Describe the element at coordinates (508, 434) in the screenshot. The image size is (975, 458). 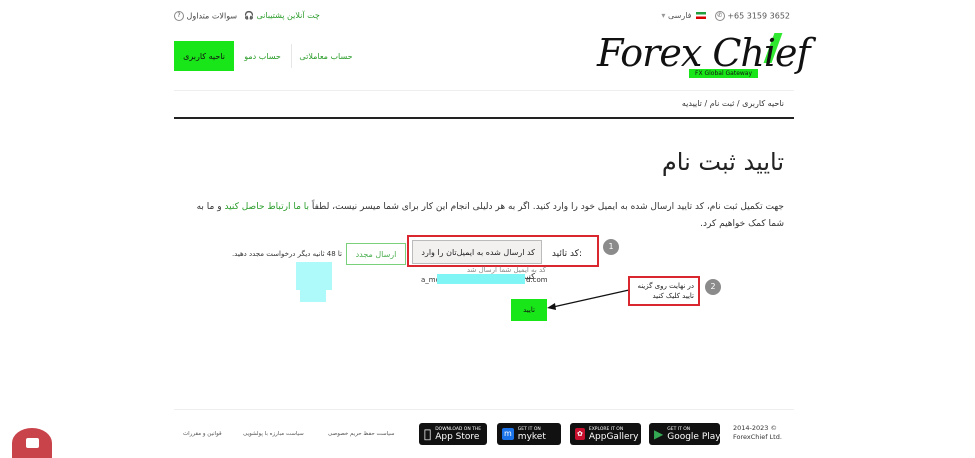
I see `myket-icon: m` at that location.